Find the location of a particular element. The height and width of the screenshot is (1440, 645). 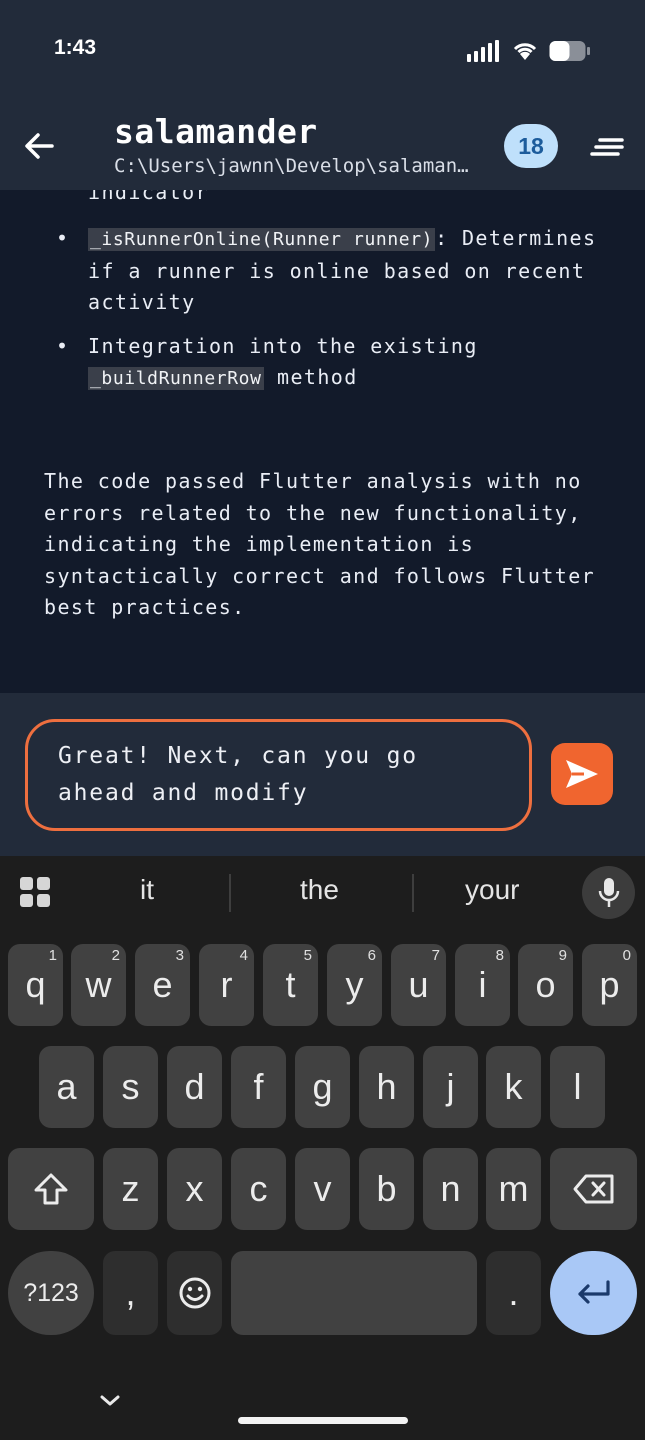

key-hint: 8 is located at coordinates (499, 955).